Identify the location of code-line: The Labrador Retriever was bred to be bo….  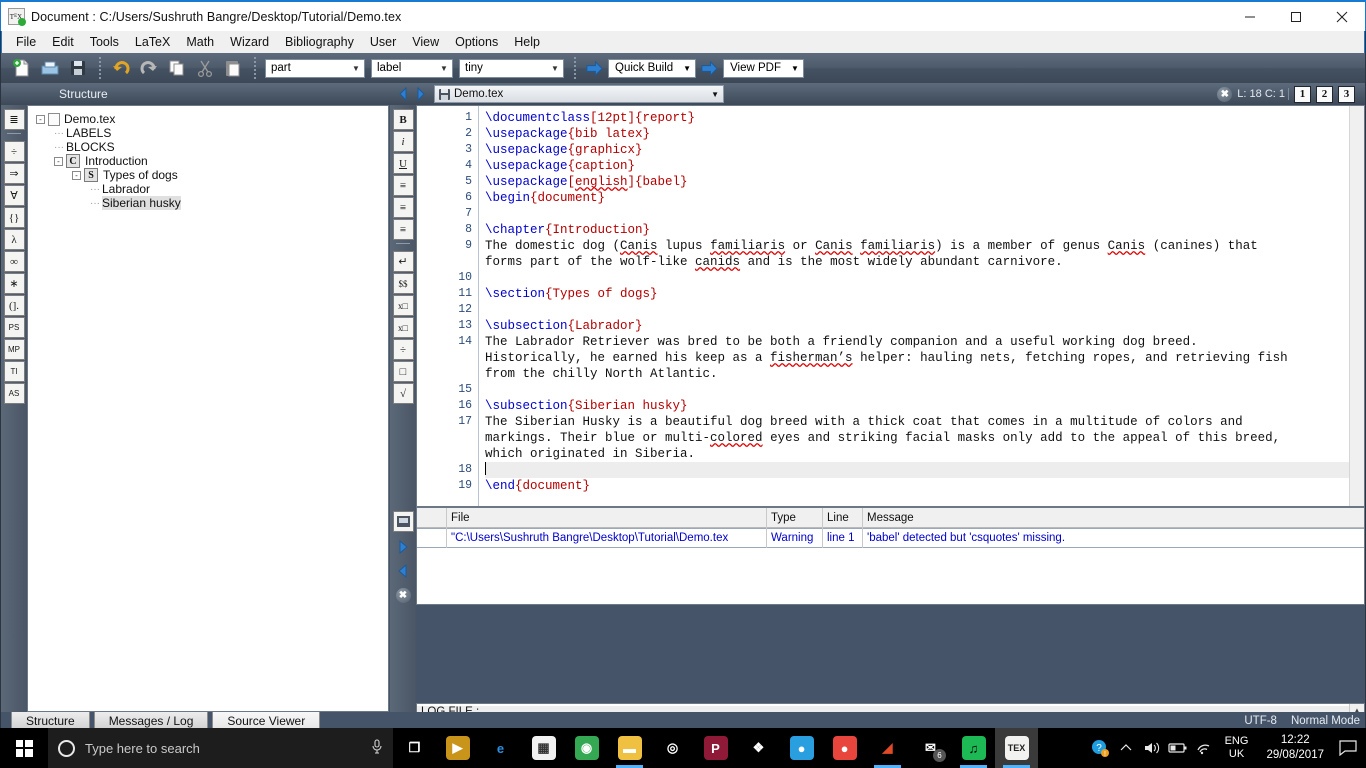
(924, 342).